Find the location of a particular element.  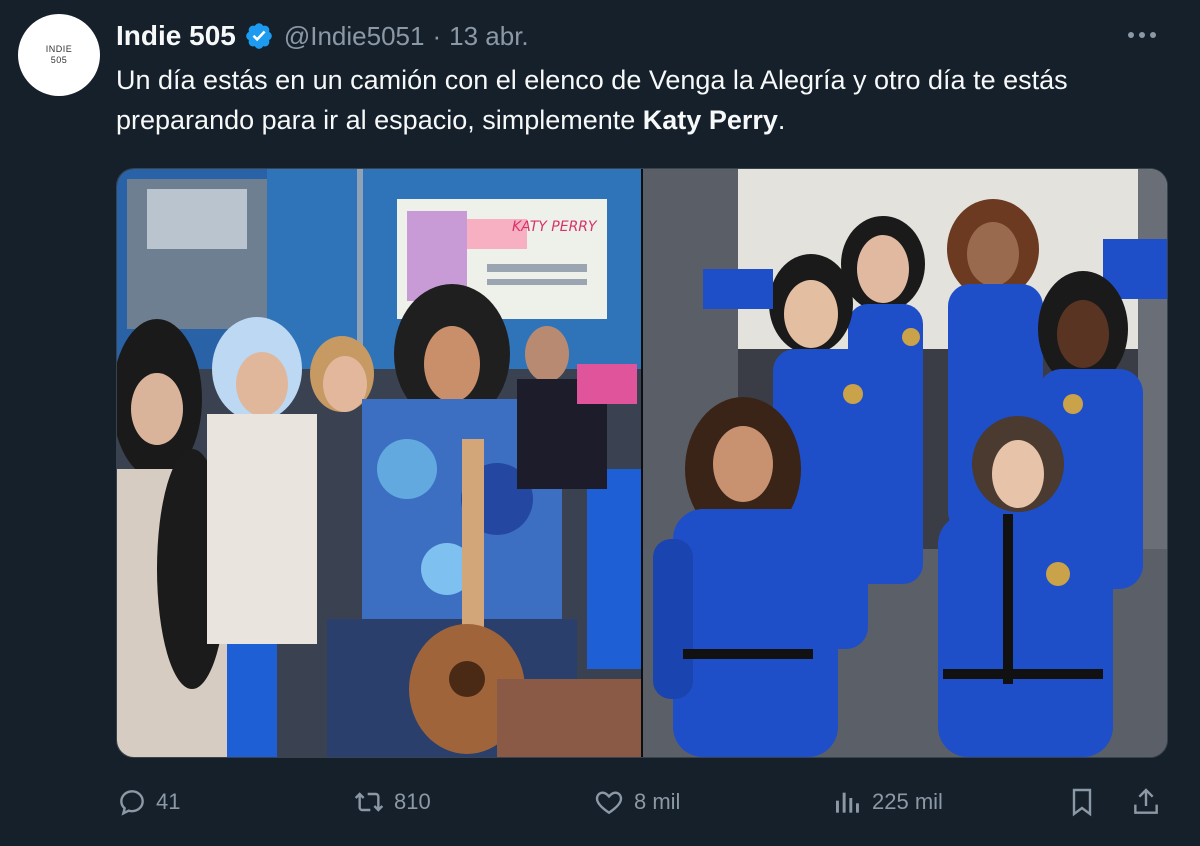

share-icon is located at coordinates (1146, 802).